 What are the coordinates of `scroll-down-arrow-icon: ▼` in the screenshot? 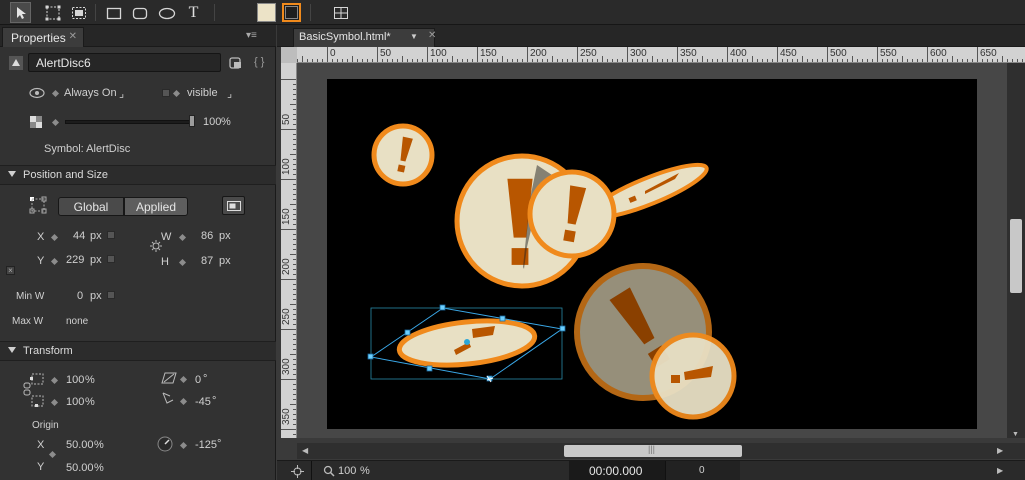 It's located at (1015, 434).